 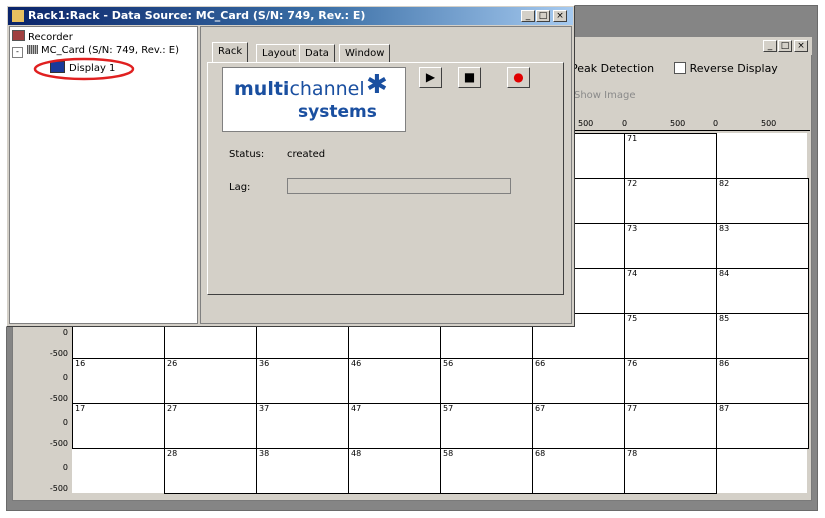 I want to click on tab-window: Window, so click(x=365, y=53).